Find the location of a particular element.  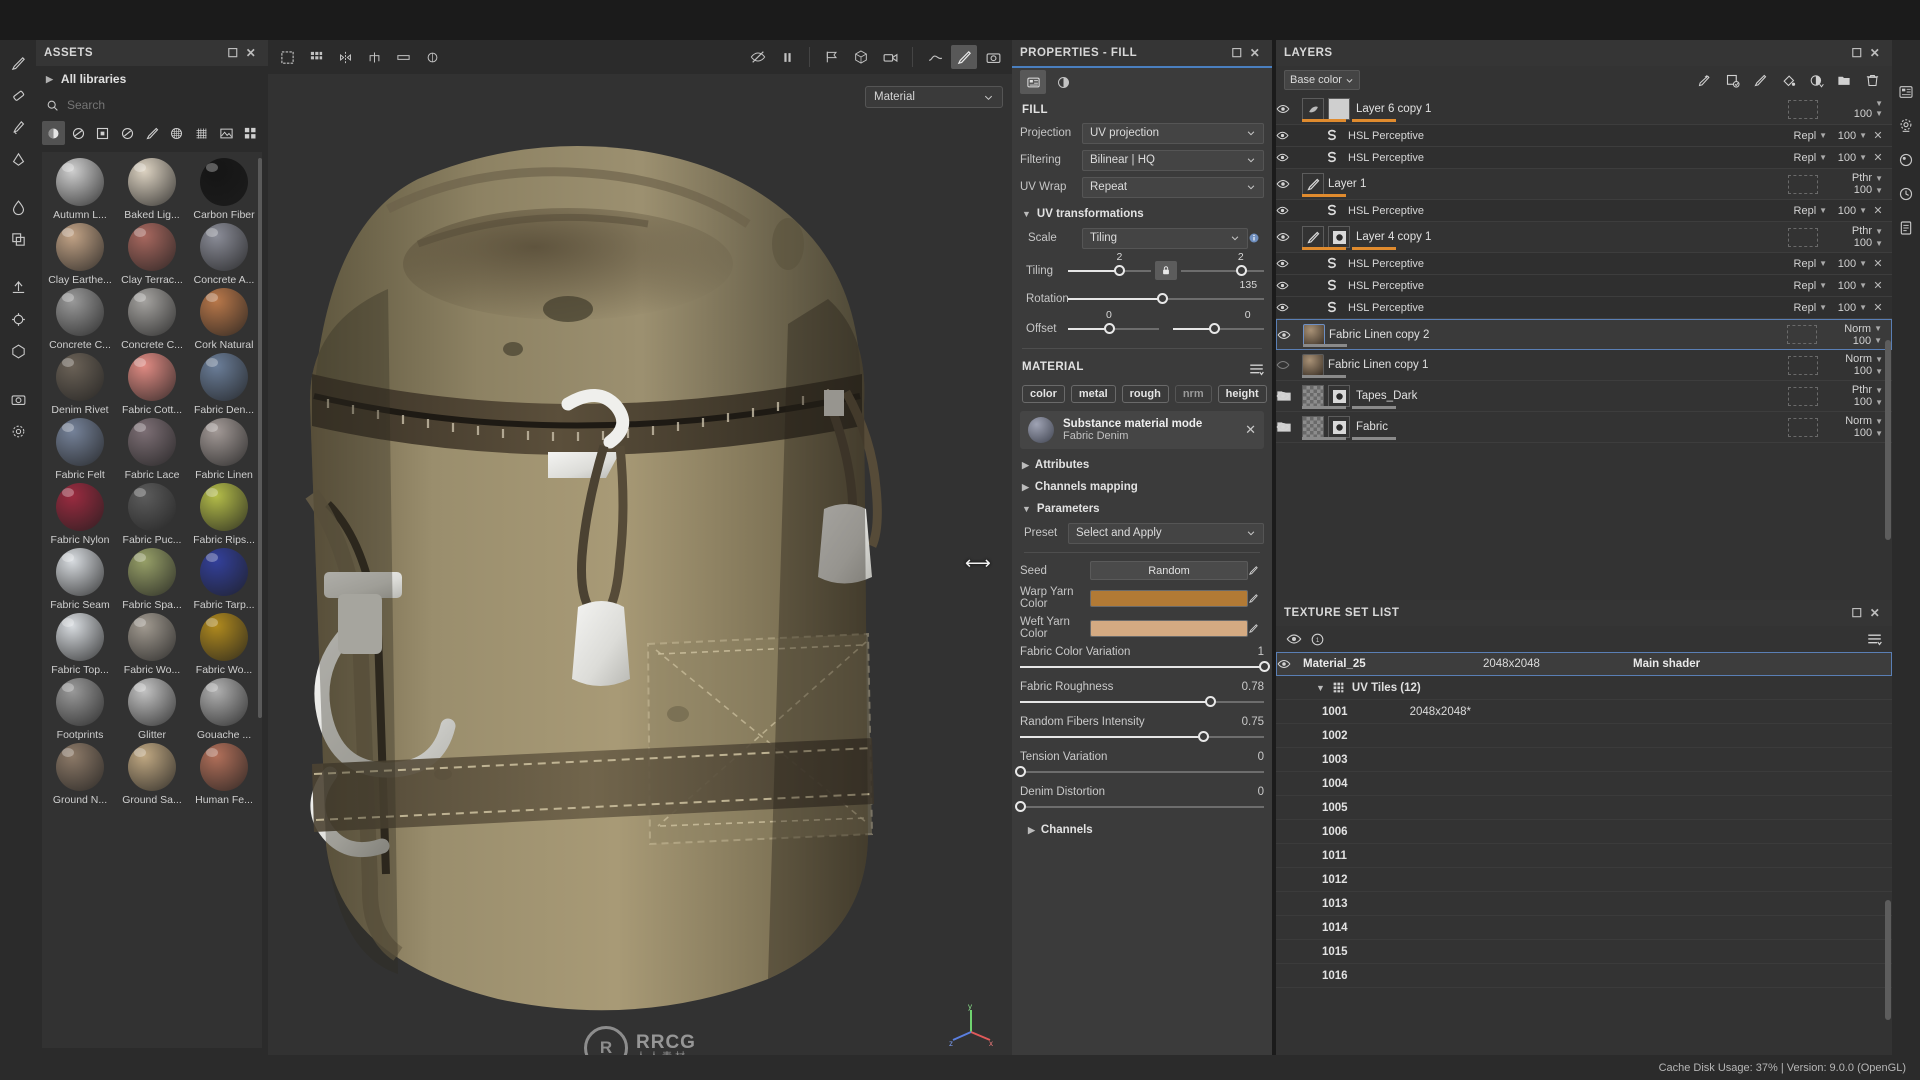

log-rail-icon is located at coordinates (1906, 228).